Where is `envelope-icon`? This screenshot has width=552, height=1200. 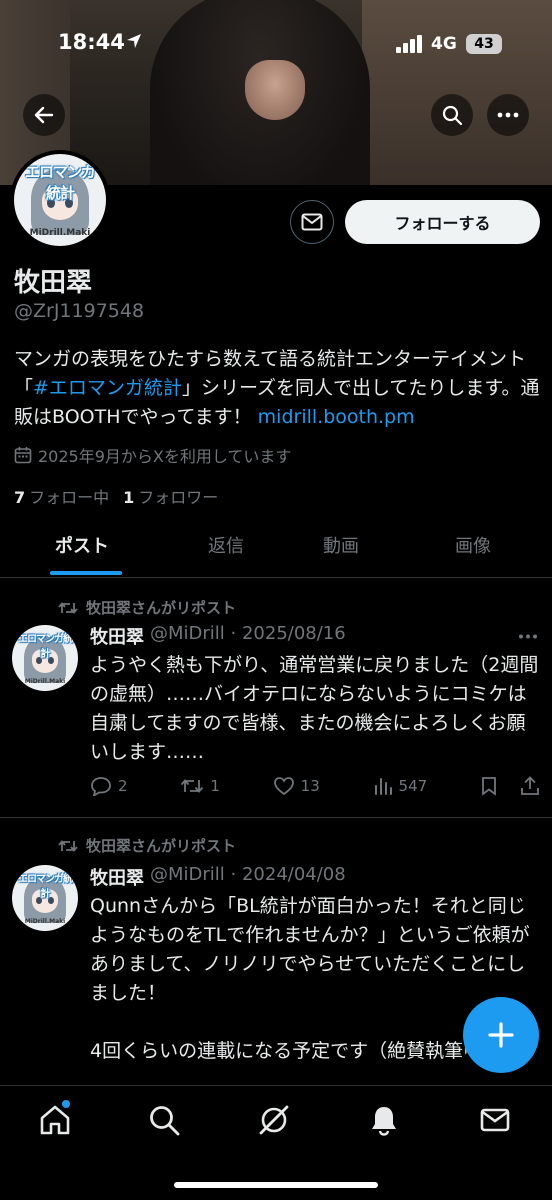 envelope-icon is located at coordinates (312, 222).